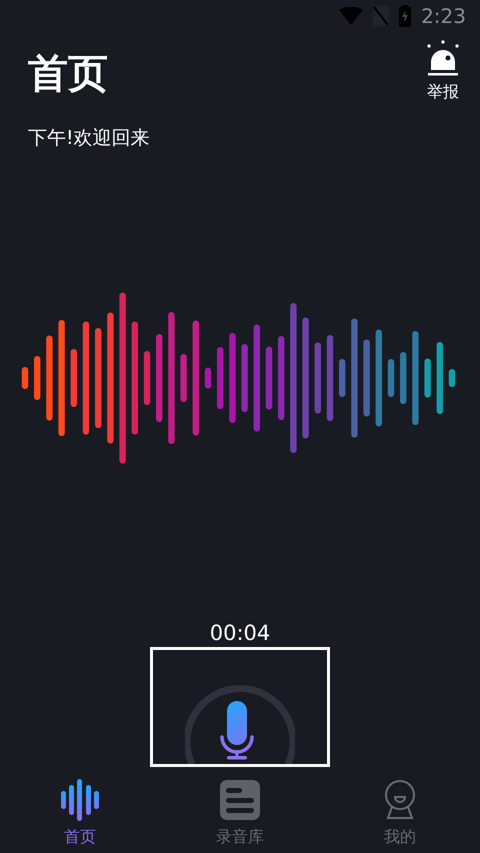 This screenshot has height=853, width=480. What do you see at coordinates (89, 138) in the screenshot?
I see `greeting-text: 下午!欢迎回来` at bounding box center [89, 138].